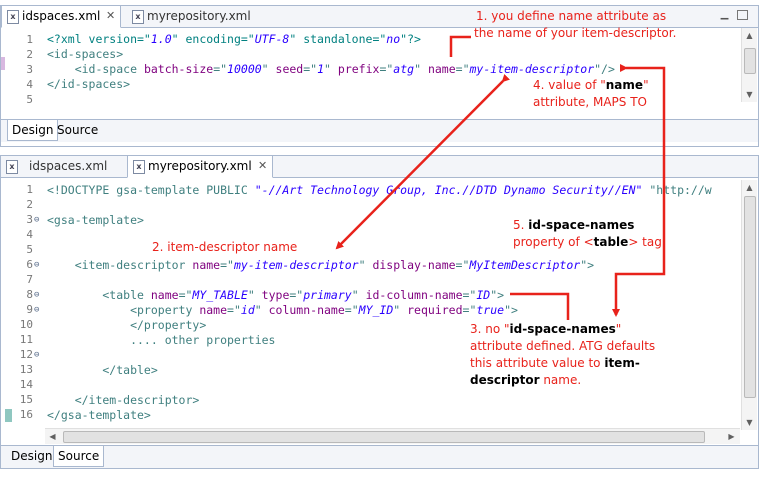 The width and height of the screenshot is (765, 477). What do you see at coordinates (490, 310) in the screenshot?
I see `code-token: true` at bounding box center [490, 310].